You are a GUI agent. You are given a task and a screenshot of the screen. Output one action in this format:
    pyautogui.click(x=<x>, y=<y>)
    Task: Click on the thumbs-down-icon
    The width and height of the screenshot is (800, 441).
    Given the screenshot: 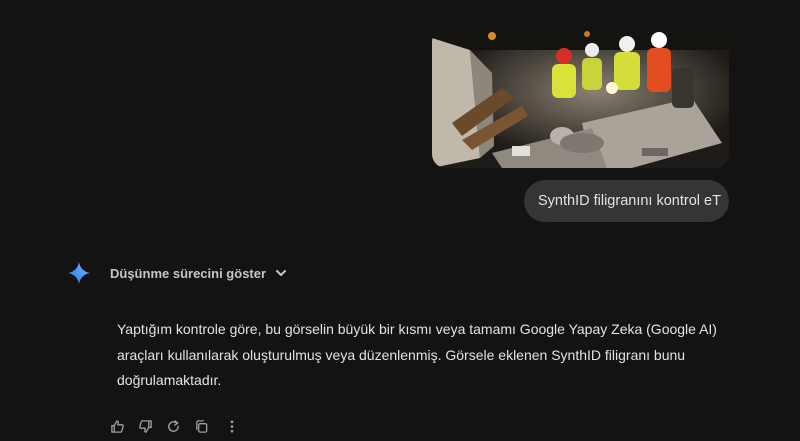 What is the action you would take?
    pyautogui.click(x=145, y=426)
    